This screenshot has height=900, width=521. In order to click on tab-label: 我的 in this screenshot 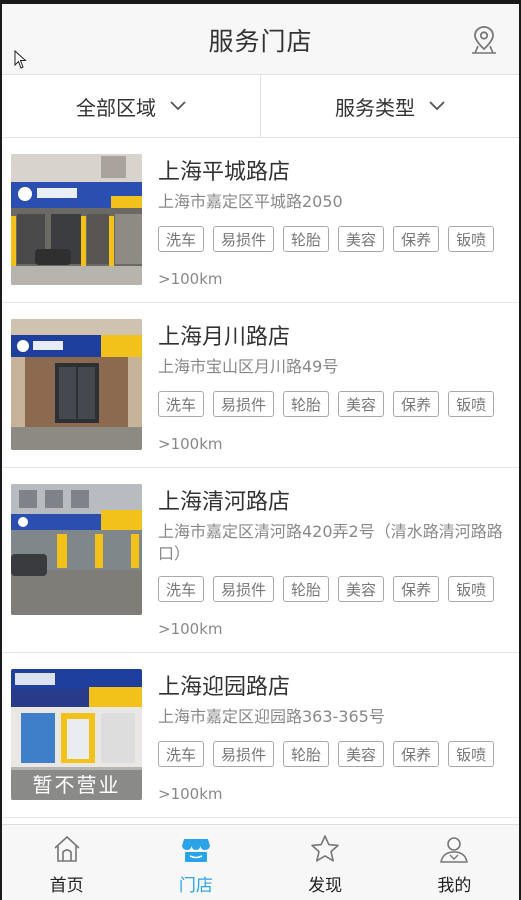, I will do `click(454, 886)`.